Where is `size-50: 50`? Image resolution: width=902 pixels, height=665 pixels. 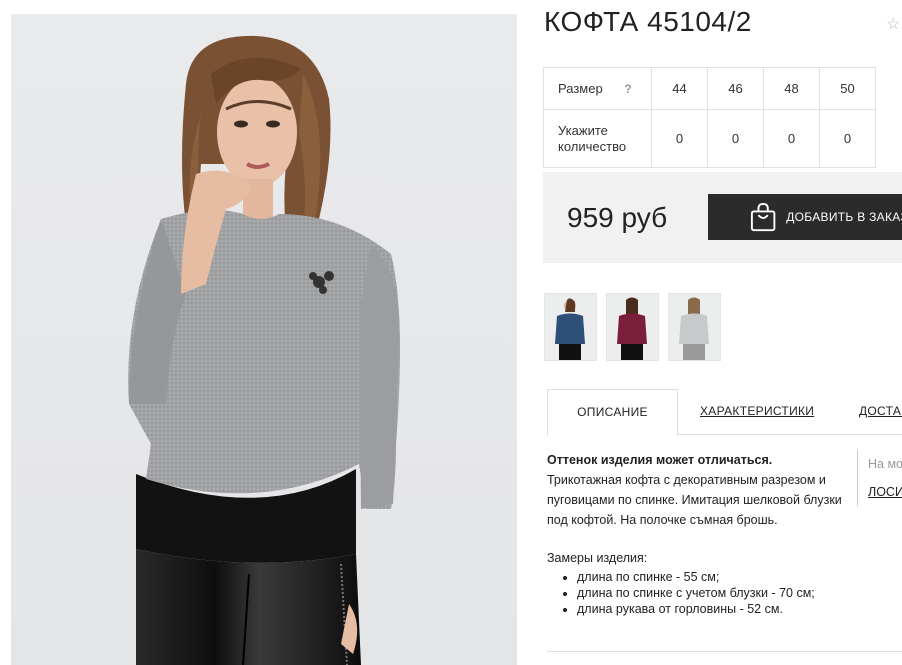 size-50: 50 is located at coordinates (847, 88).